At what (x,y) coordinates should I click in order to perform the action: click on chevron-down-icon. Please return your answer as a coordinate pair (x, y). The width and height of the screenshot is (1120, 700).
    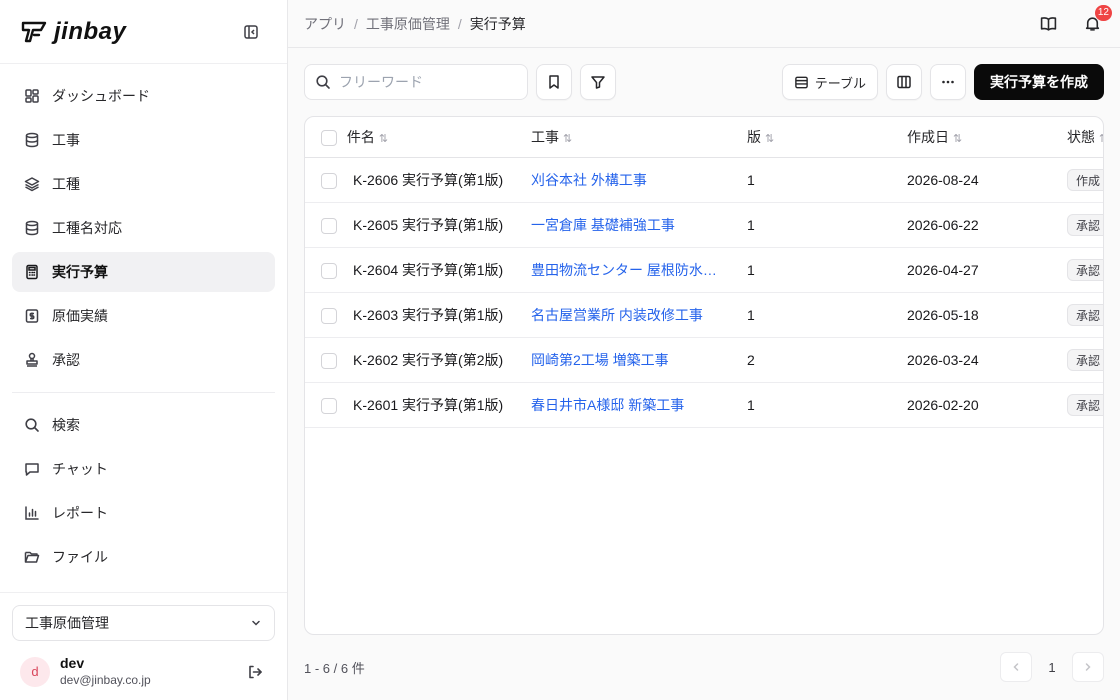
    Looking at the image, I should click on (256, 623).